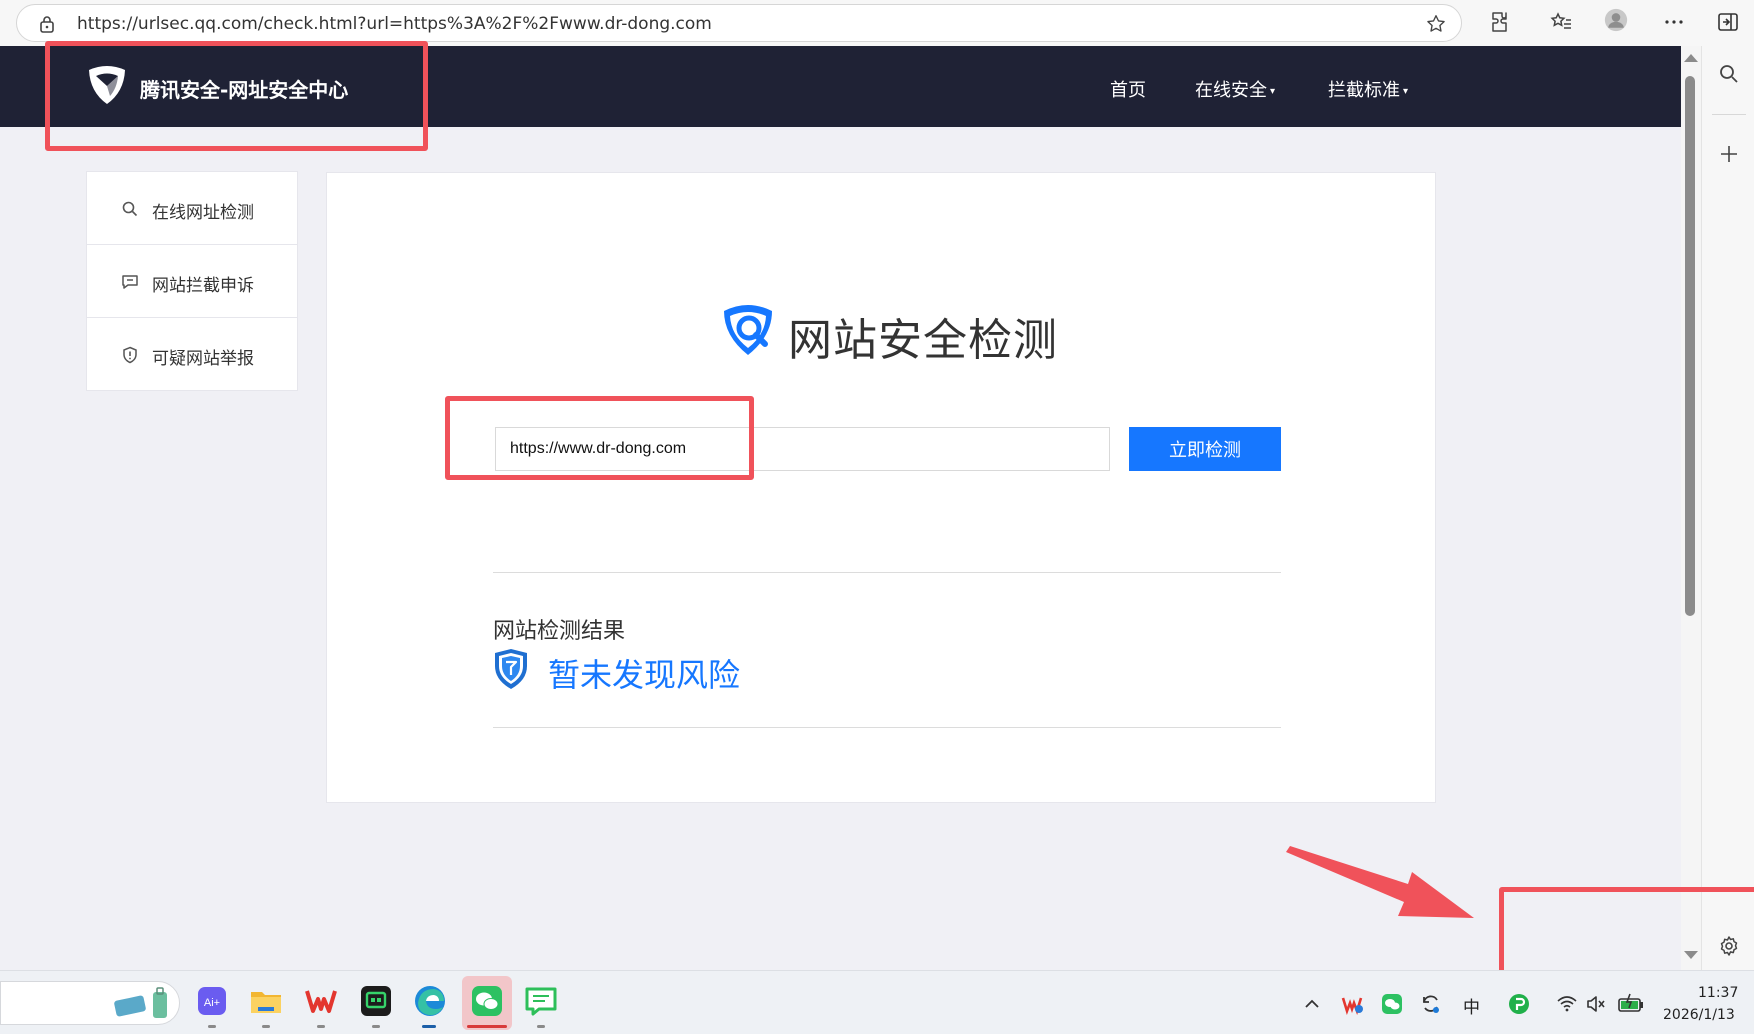 The height and width of the screenshot is (1034, 1754). What do you see at coordinates (1352, 1004) in the screenshot?
I see `wps-tray-icon` at bounding box center [1352, 1004].